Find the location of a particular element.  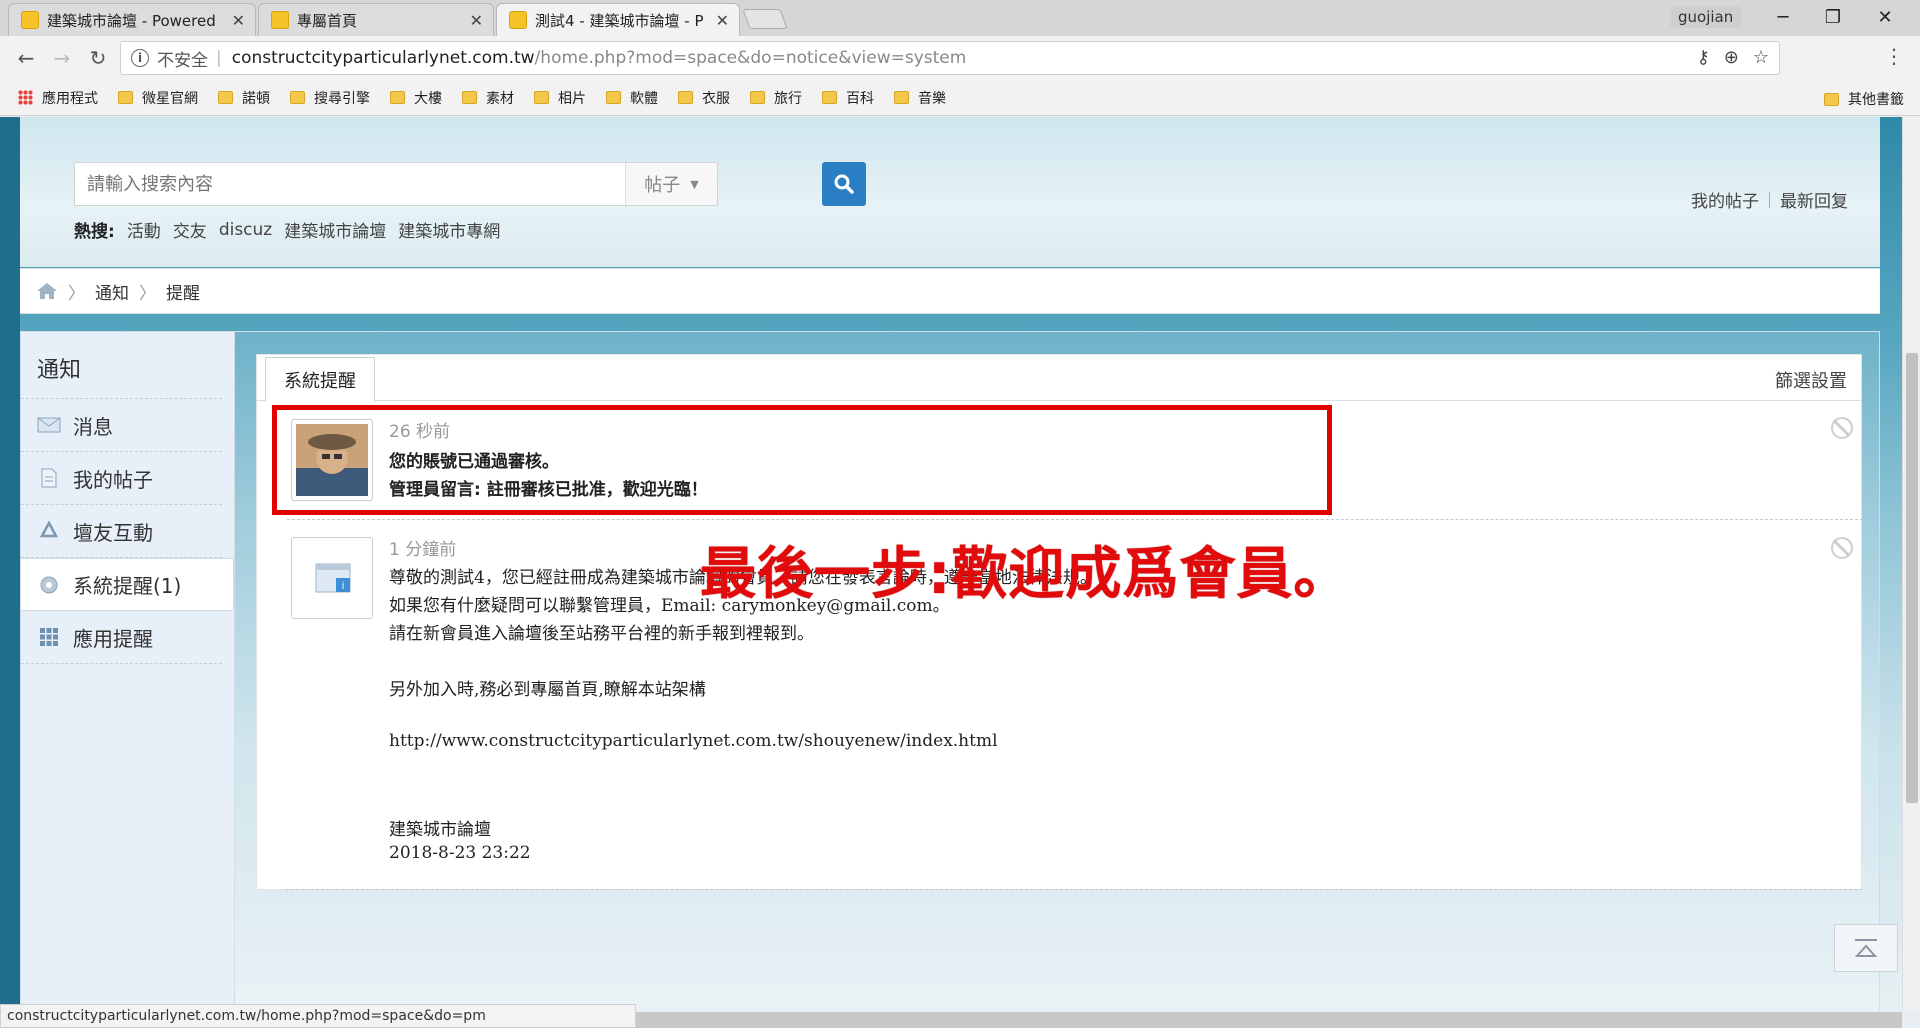

close-window-icon: ✕ is located at coordinates (1885, 17).